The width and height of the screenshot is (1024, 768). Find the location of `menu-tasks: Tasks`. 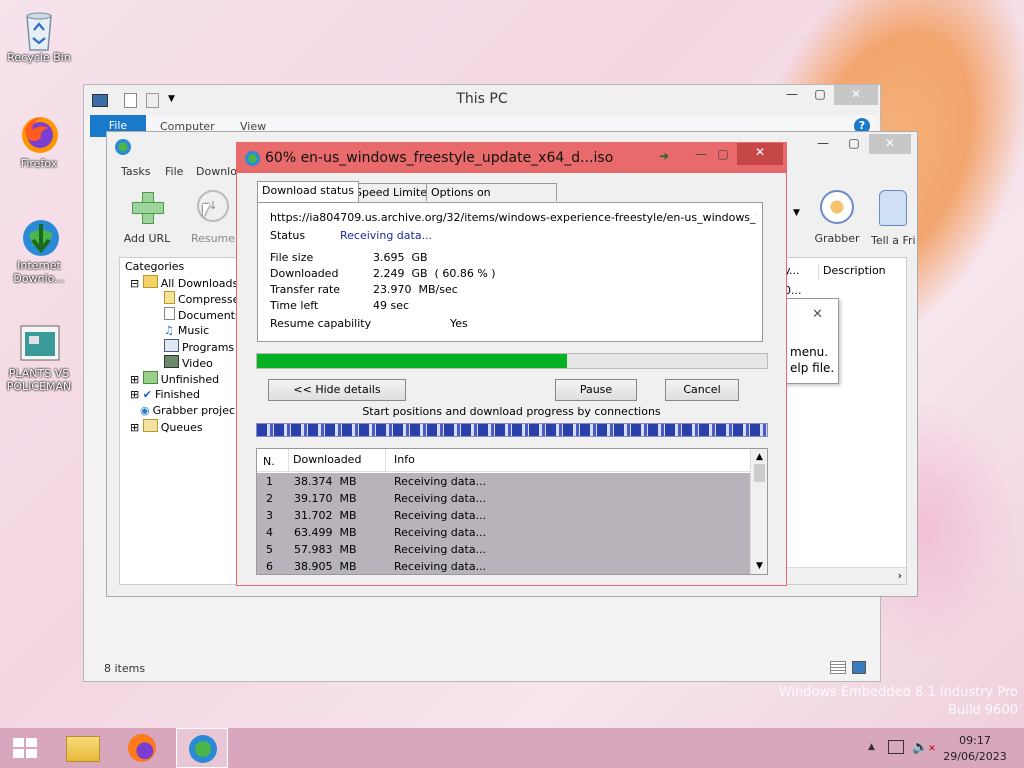

menu-tasks: Tasks is located at coordinates (135, 171).